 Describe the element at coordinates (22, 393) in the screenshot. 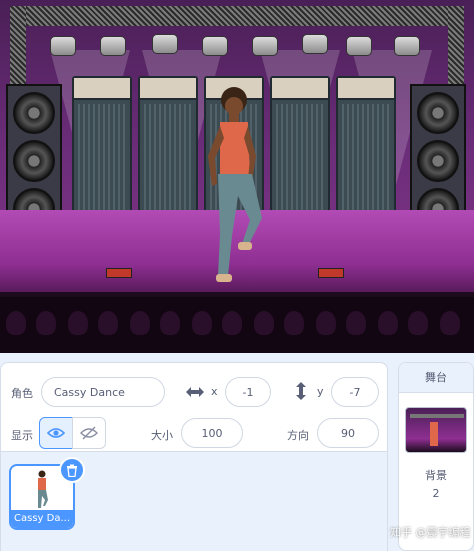

I see `sprite-label: 角色` at that location.